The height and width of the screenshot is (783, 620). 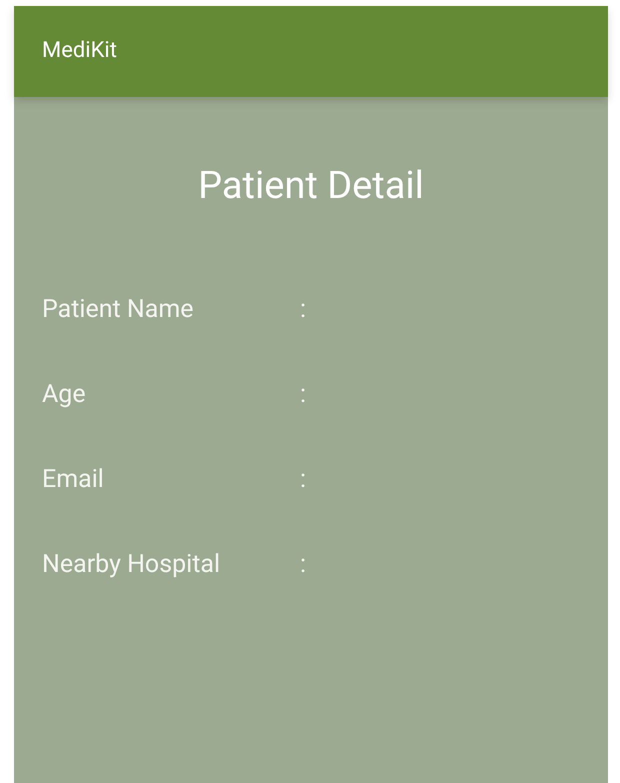 I want to click on field-label: Email, so click(x=73, y=480).